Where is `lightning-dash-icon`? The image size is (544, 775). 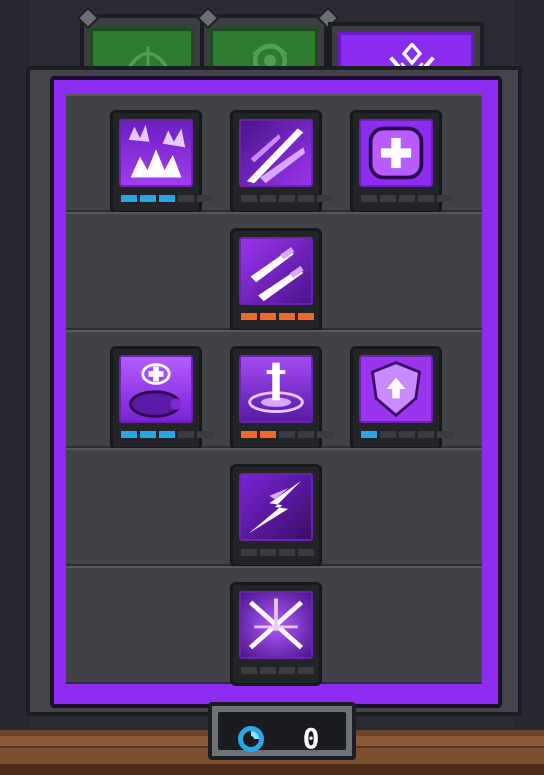 lightning-dash-icon is located at coordinates (275, 507).